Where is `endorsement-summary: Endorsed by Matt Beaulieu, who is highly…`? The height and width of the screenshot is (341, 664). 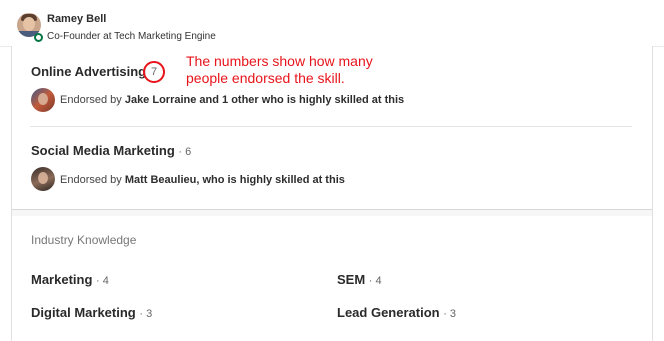
endorsement-summary: Endorsed by Matt Beaulieu, who is highly… is located at coordinates (202, 180).